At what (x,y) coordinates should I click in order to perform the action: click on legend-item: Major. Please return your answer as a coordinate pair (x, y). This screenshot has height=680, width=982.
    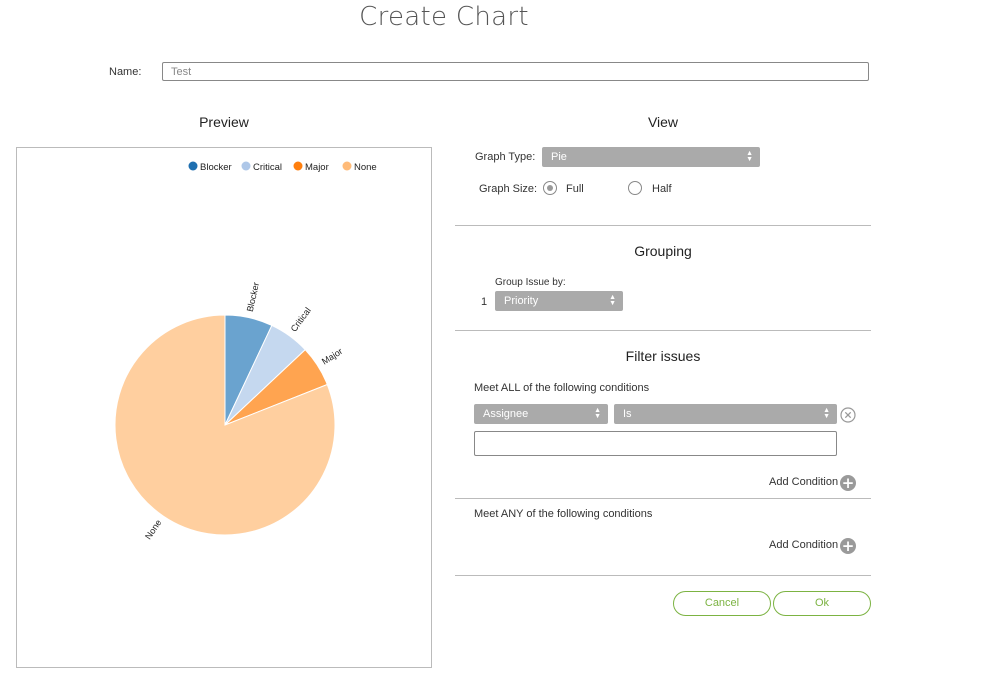
    Looking at the image, I should click on (311, 167).